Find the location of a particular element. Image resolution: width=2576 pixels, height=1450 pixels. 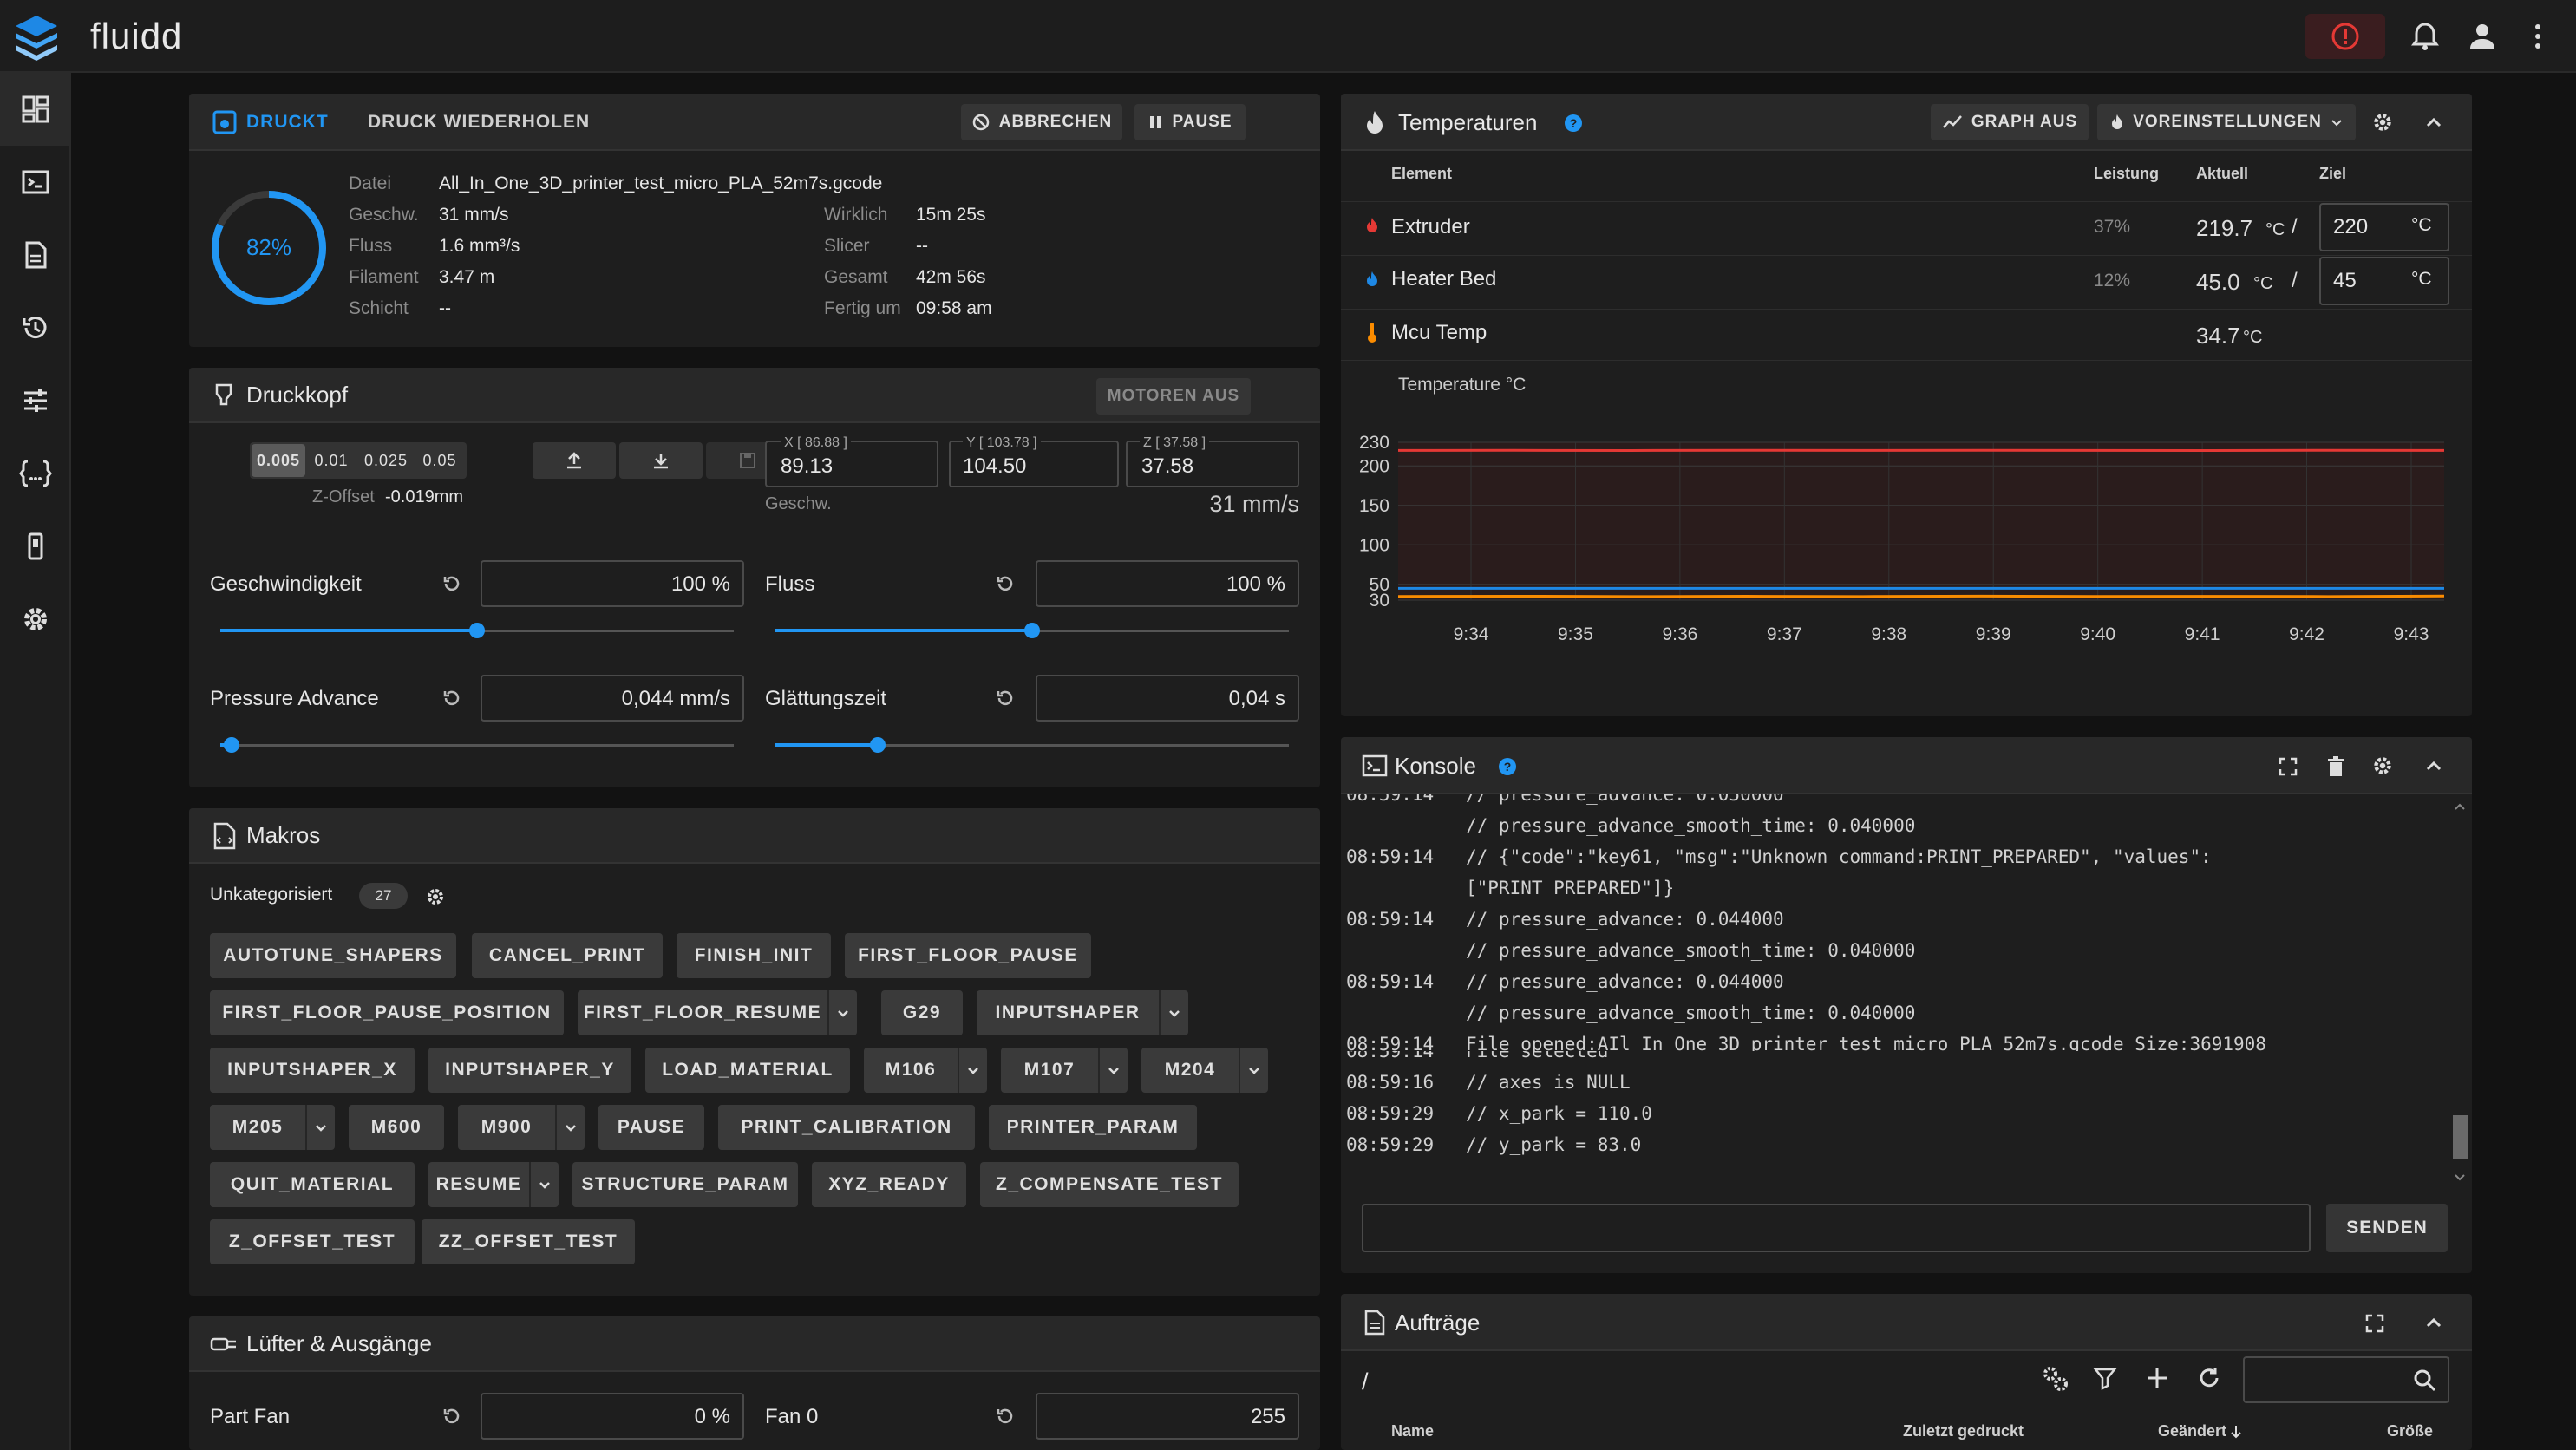

smooth-reset-button is located at coordinates (1005, 698).